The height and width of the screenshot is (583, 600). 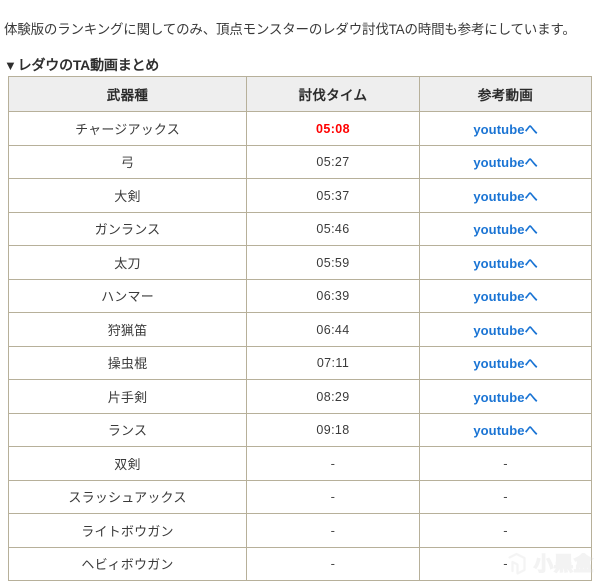 I want to click on cell-time: 08:29, so click(x=333, y=396).